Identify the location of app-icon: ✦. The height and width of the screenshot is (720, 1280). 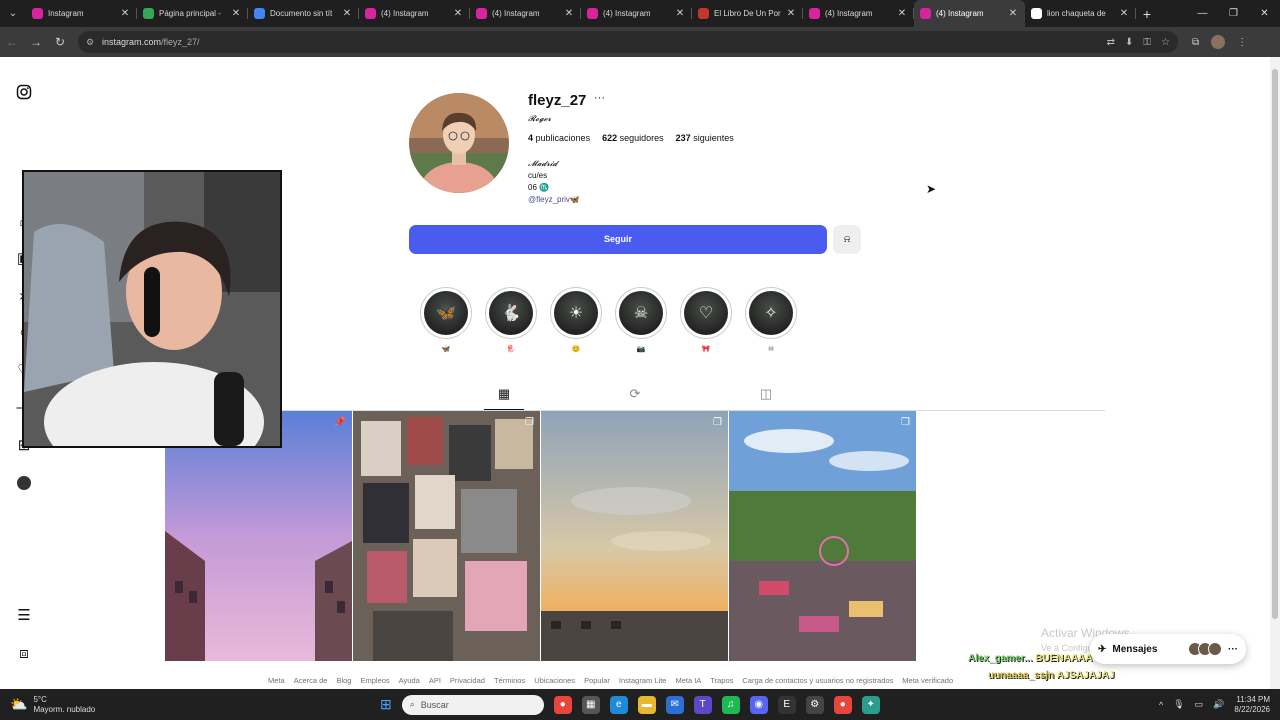
(870, 704).